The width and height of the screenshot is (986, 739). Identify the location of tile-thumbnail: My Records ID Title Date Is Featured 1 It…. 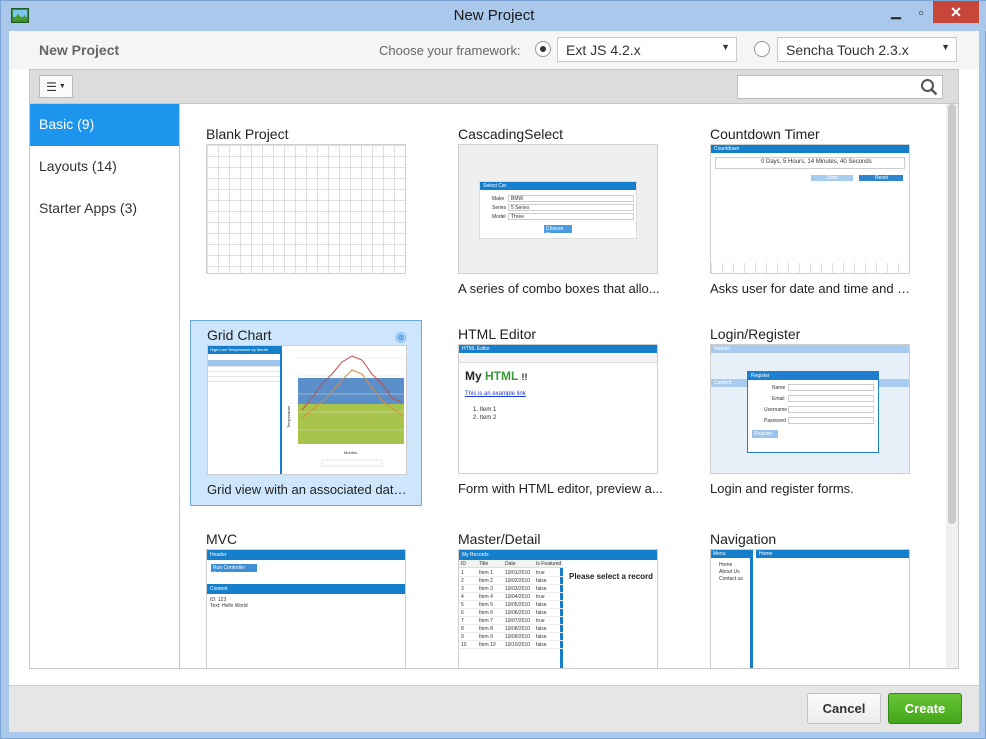
(558, 608).